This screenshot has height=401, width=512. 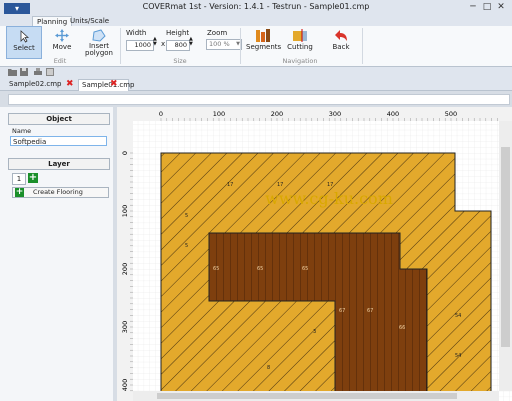 I want to click on tab-units-scale: Units/Scale, so click(x=89, y=21).